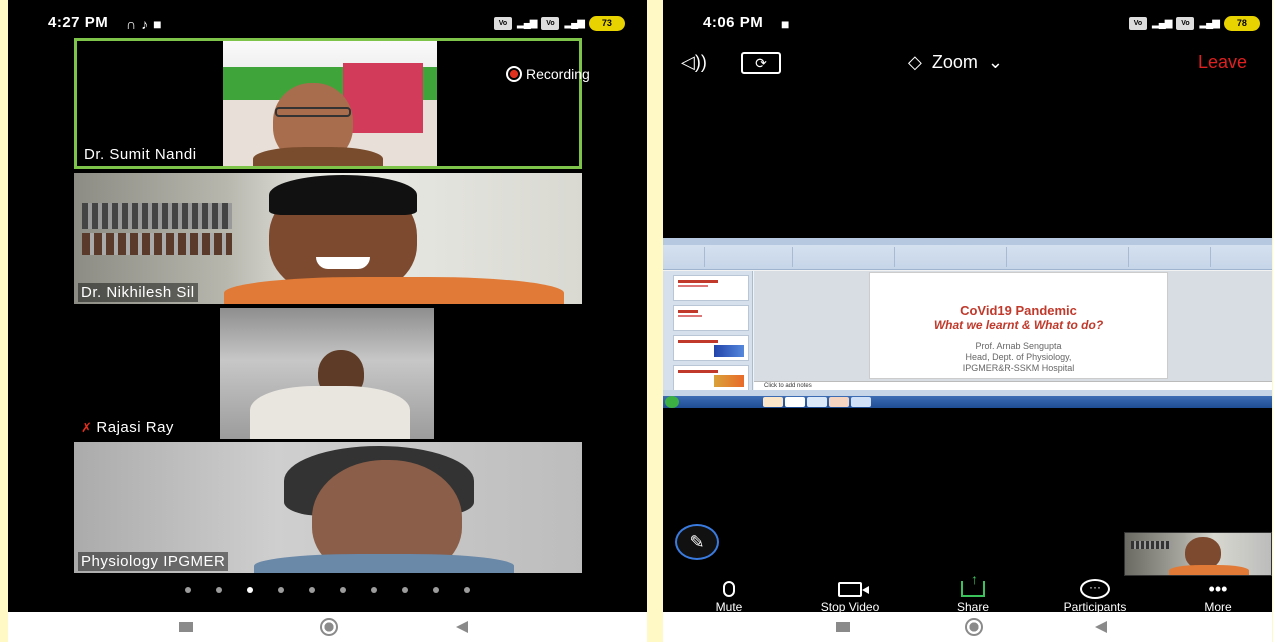  Describe the element at coordinates (138, 292) in the screenshot. I see `participant-name: Dr. Nikhilesh Sil` at that location.